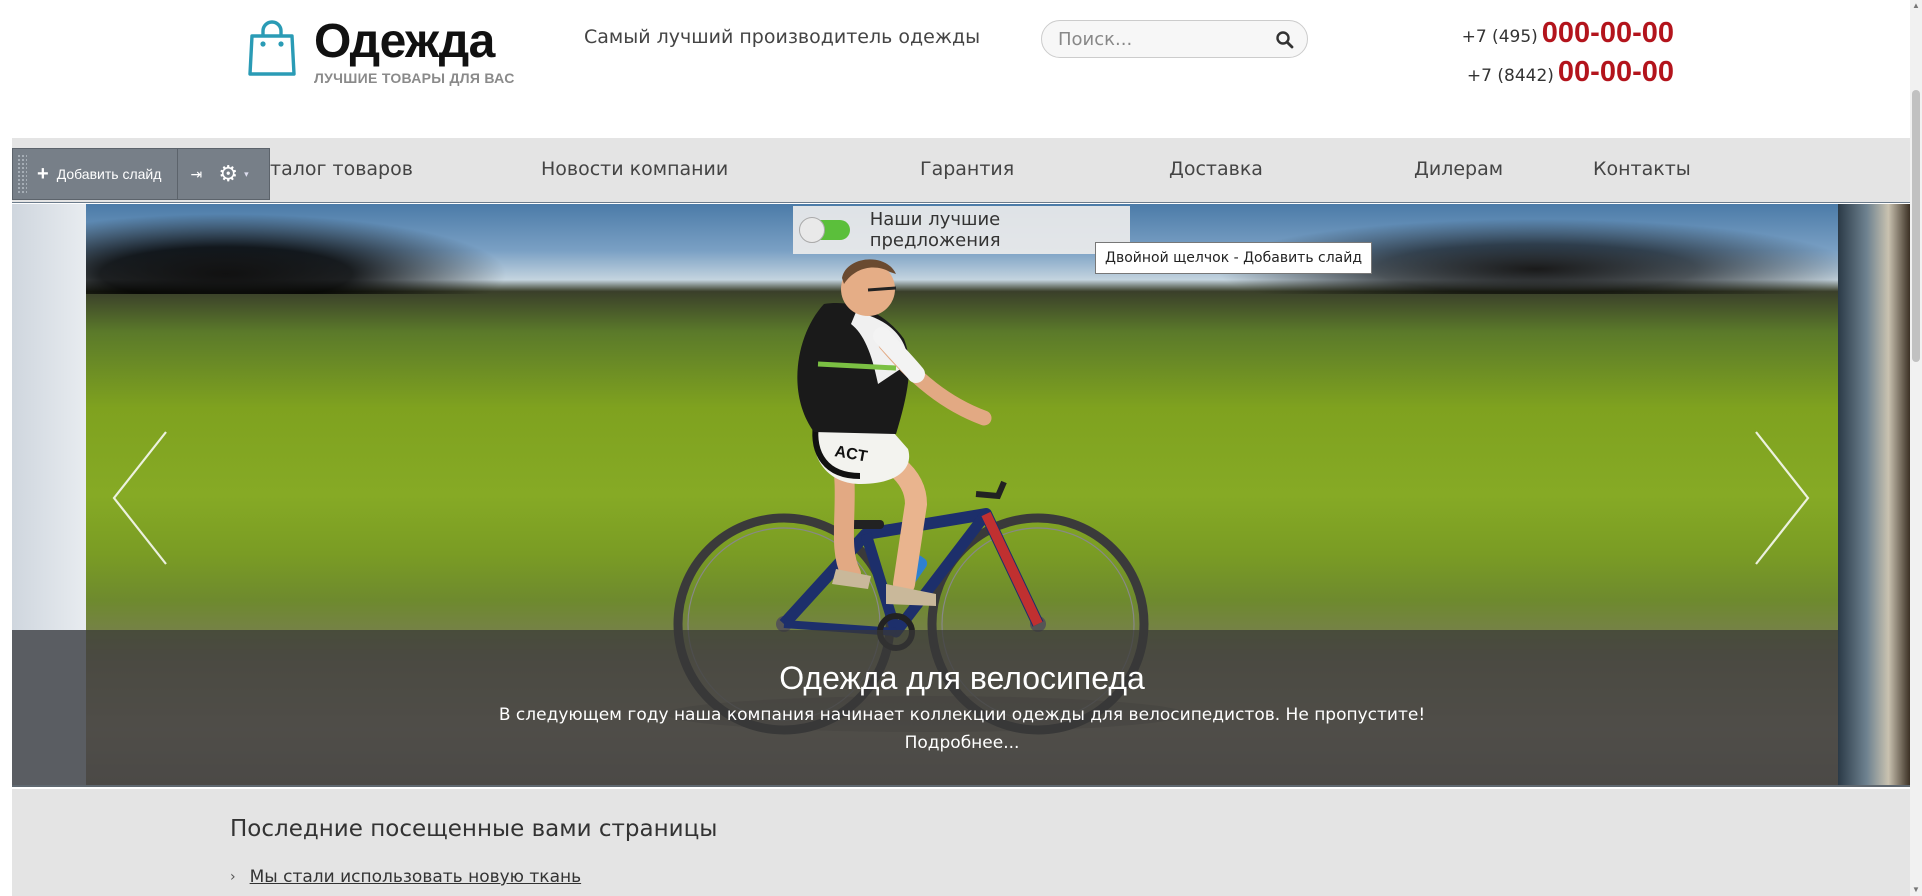 The image size is (1922, 896). Describe the element at coordinates (1916, 6) in the screenshot. I see `scroll-up-icon: ▲` at that location.